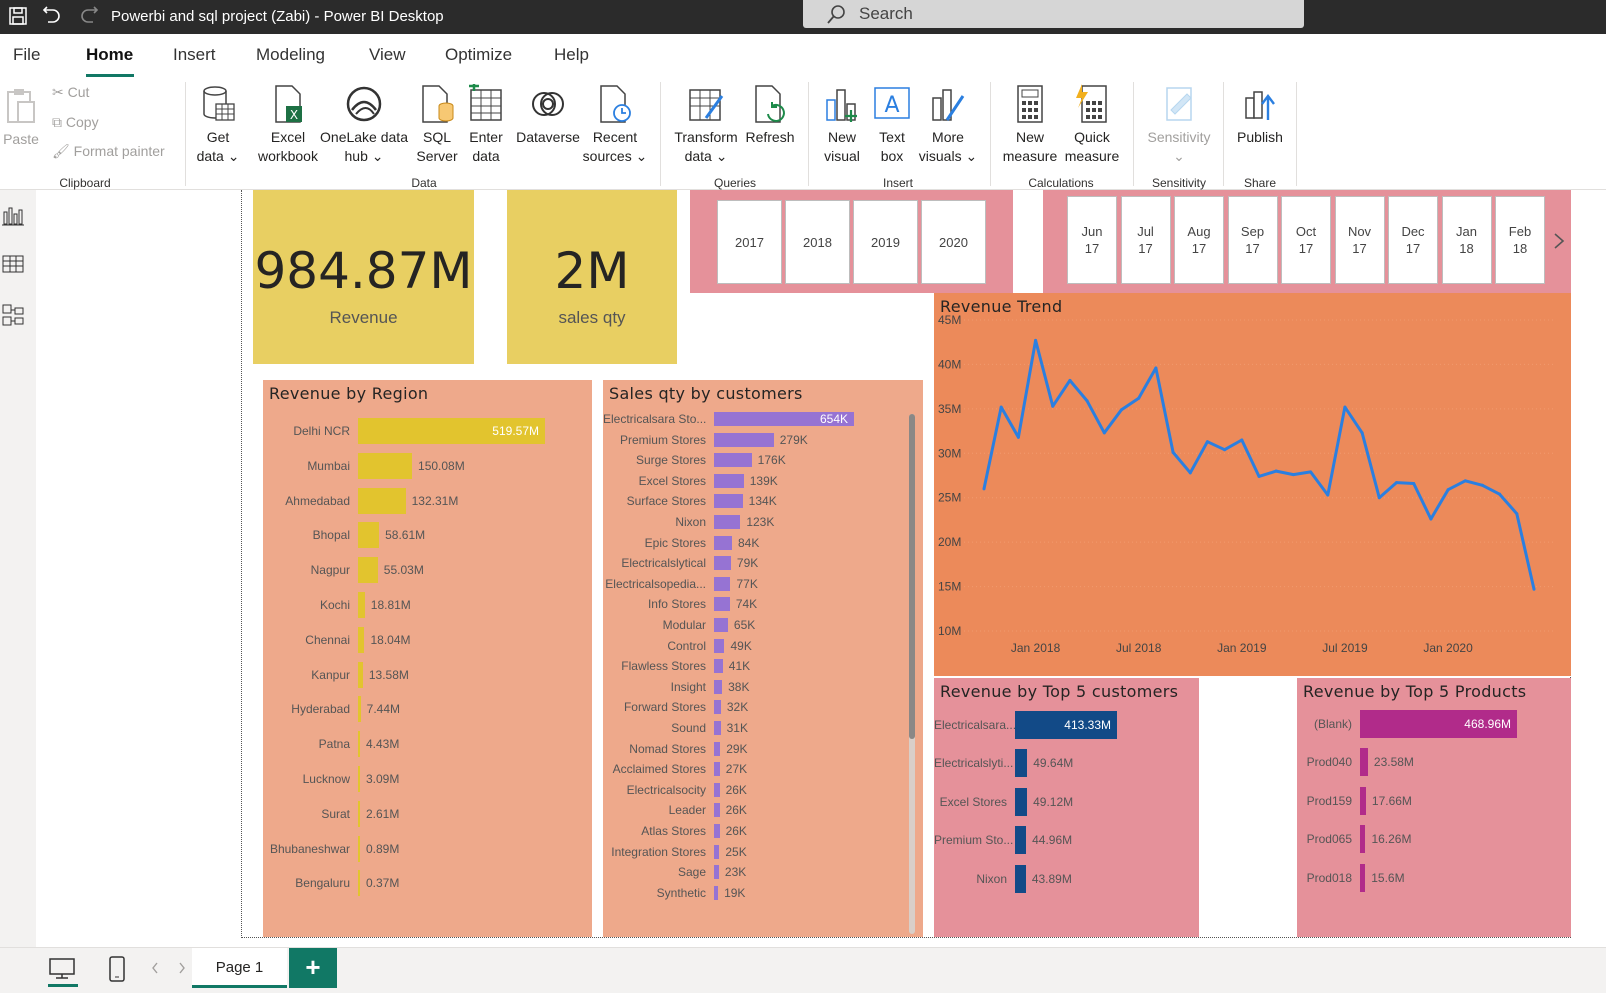  What do you see at coordinates (288, 125) in the screenshot?
I see `excel-workbook-button: X Excel workbook` at bounding box center [288, 125].